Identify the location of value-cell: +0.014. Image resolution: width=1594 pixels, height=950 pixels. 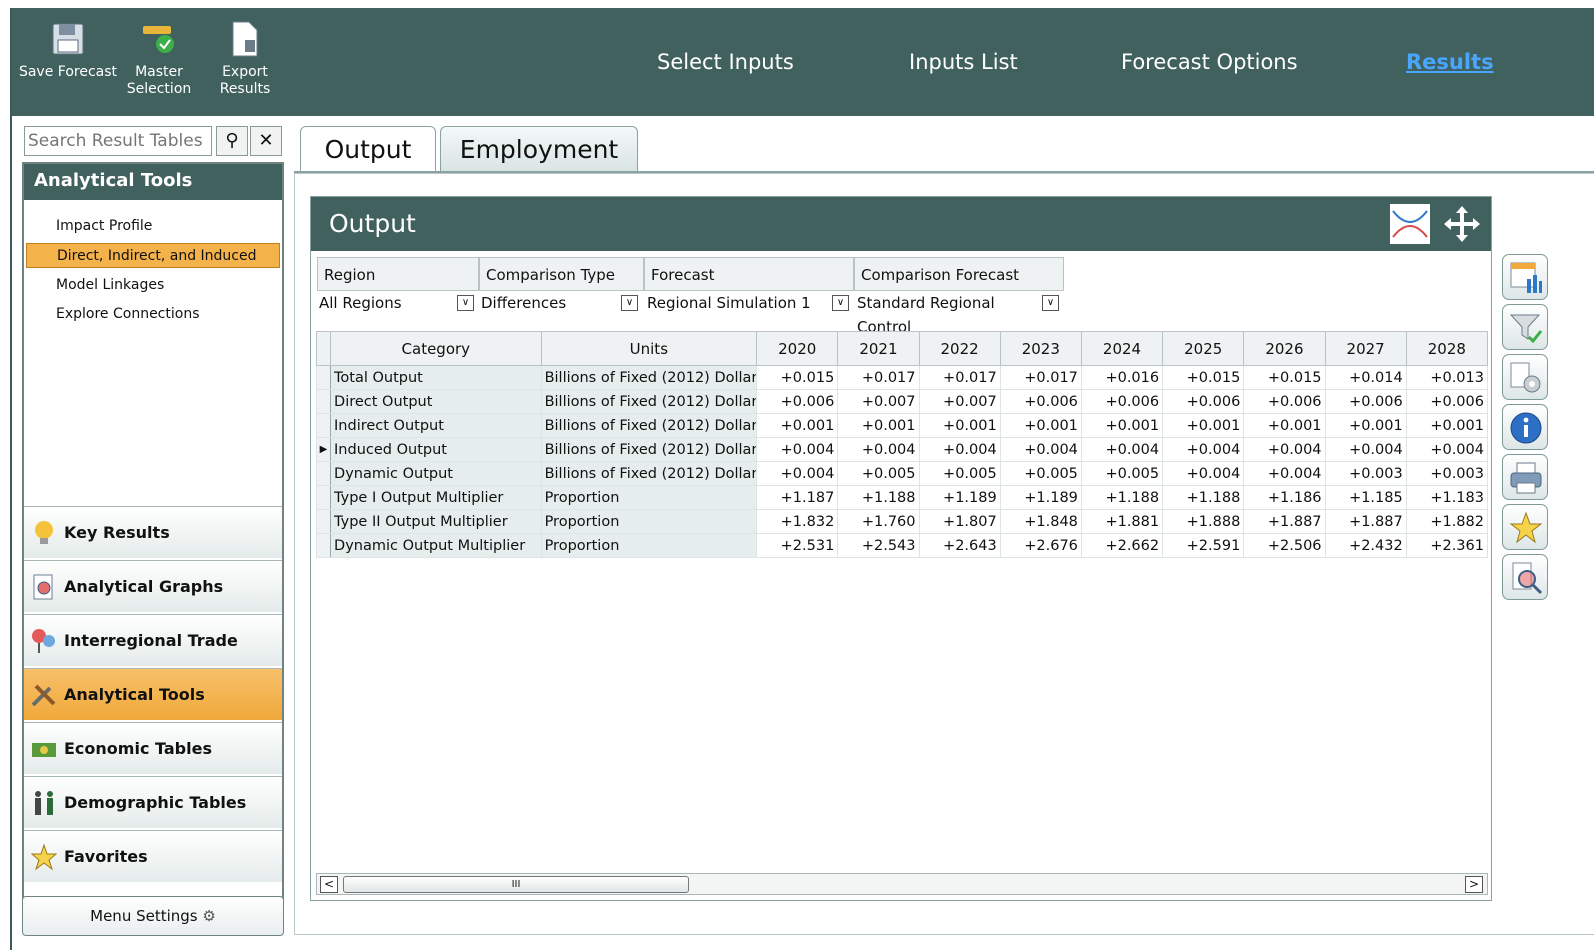
(1365, 377).